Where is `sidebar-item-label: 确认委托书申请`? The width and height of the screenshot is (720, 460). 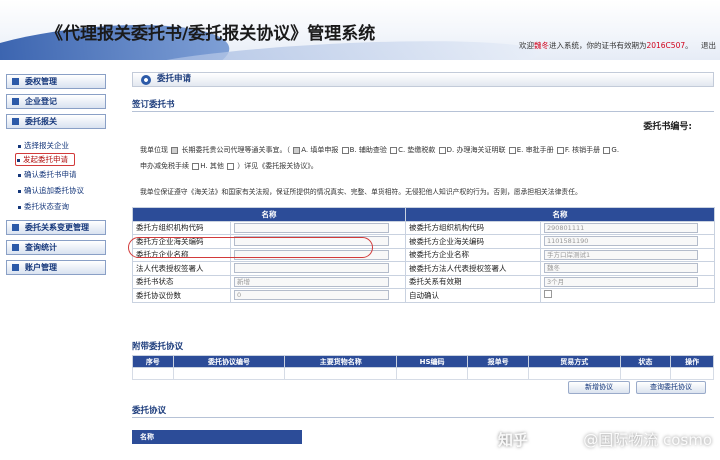 sidebar-item-label: 确认委托书申请 is located at coordinates (50, 174).